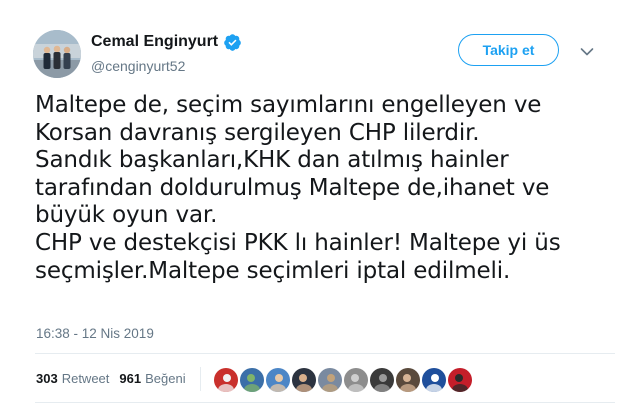  Describe the element at coordinates (587, 50) in the screenshot. I see `chevron-down-icon` at that location.